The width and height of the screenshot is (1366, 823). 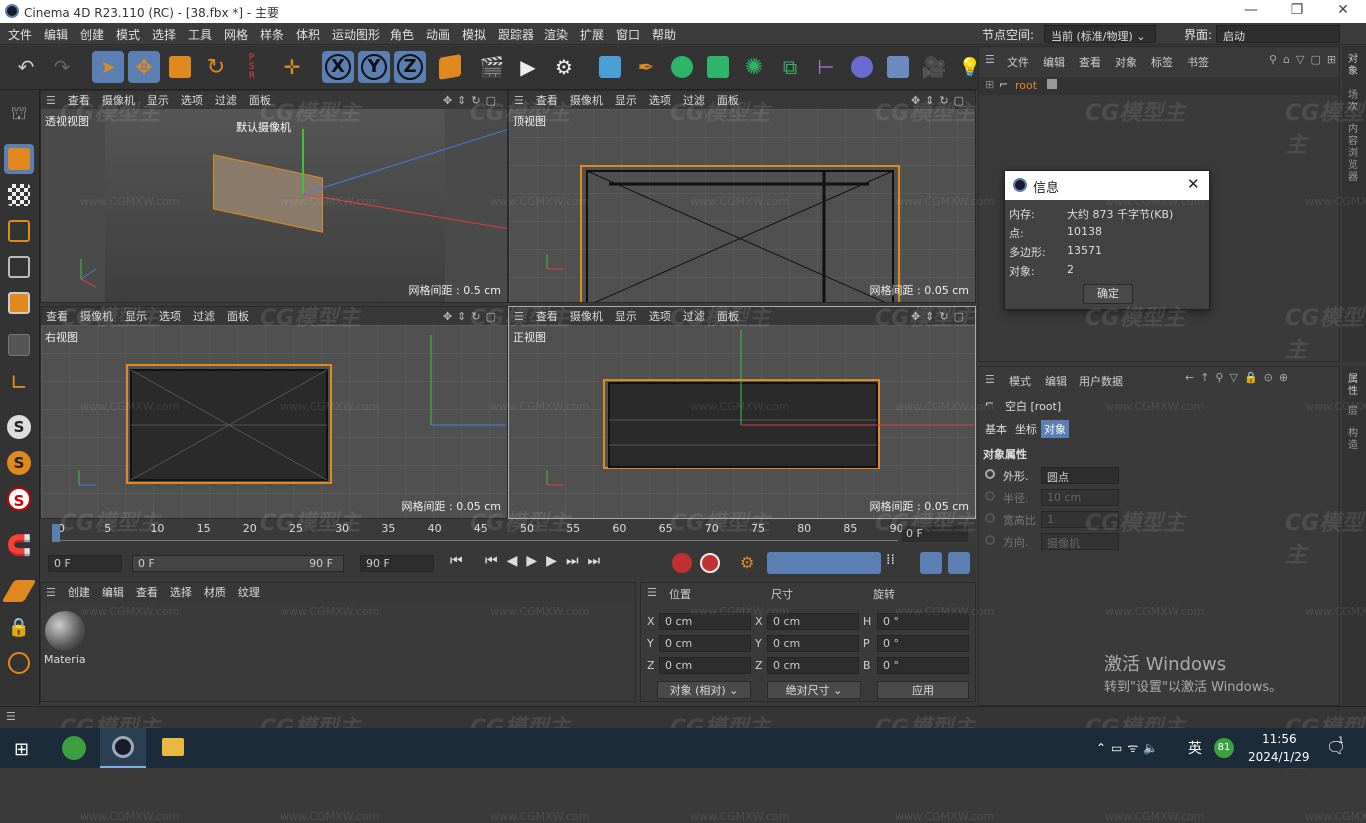 I want to click on scale-tool-button, so click(x=180, y=67).